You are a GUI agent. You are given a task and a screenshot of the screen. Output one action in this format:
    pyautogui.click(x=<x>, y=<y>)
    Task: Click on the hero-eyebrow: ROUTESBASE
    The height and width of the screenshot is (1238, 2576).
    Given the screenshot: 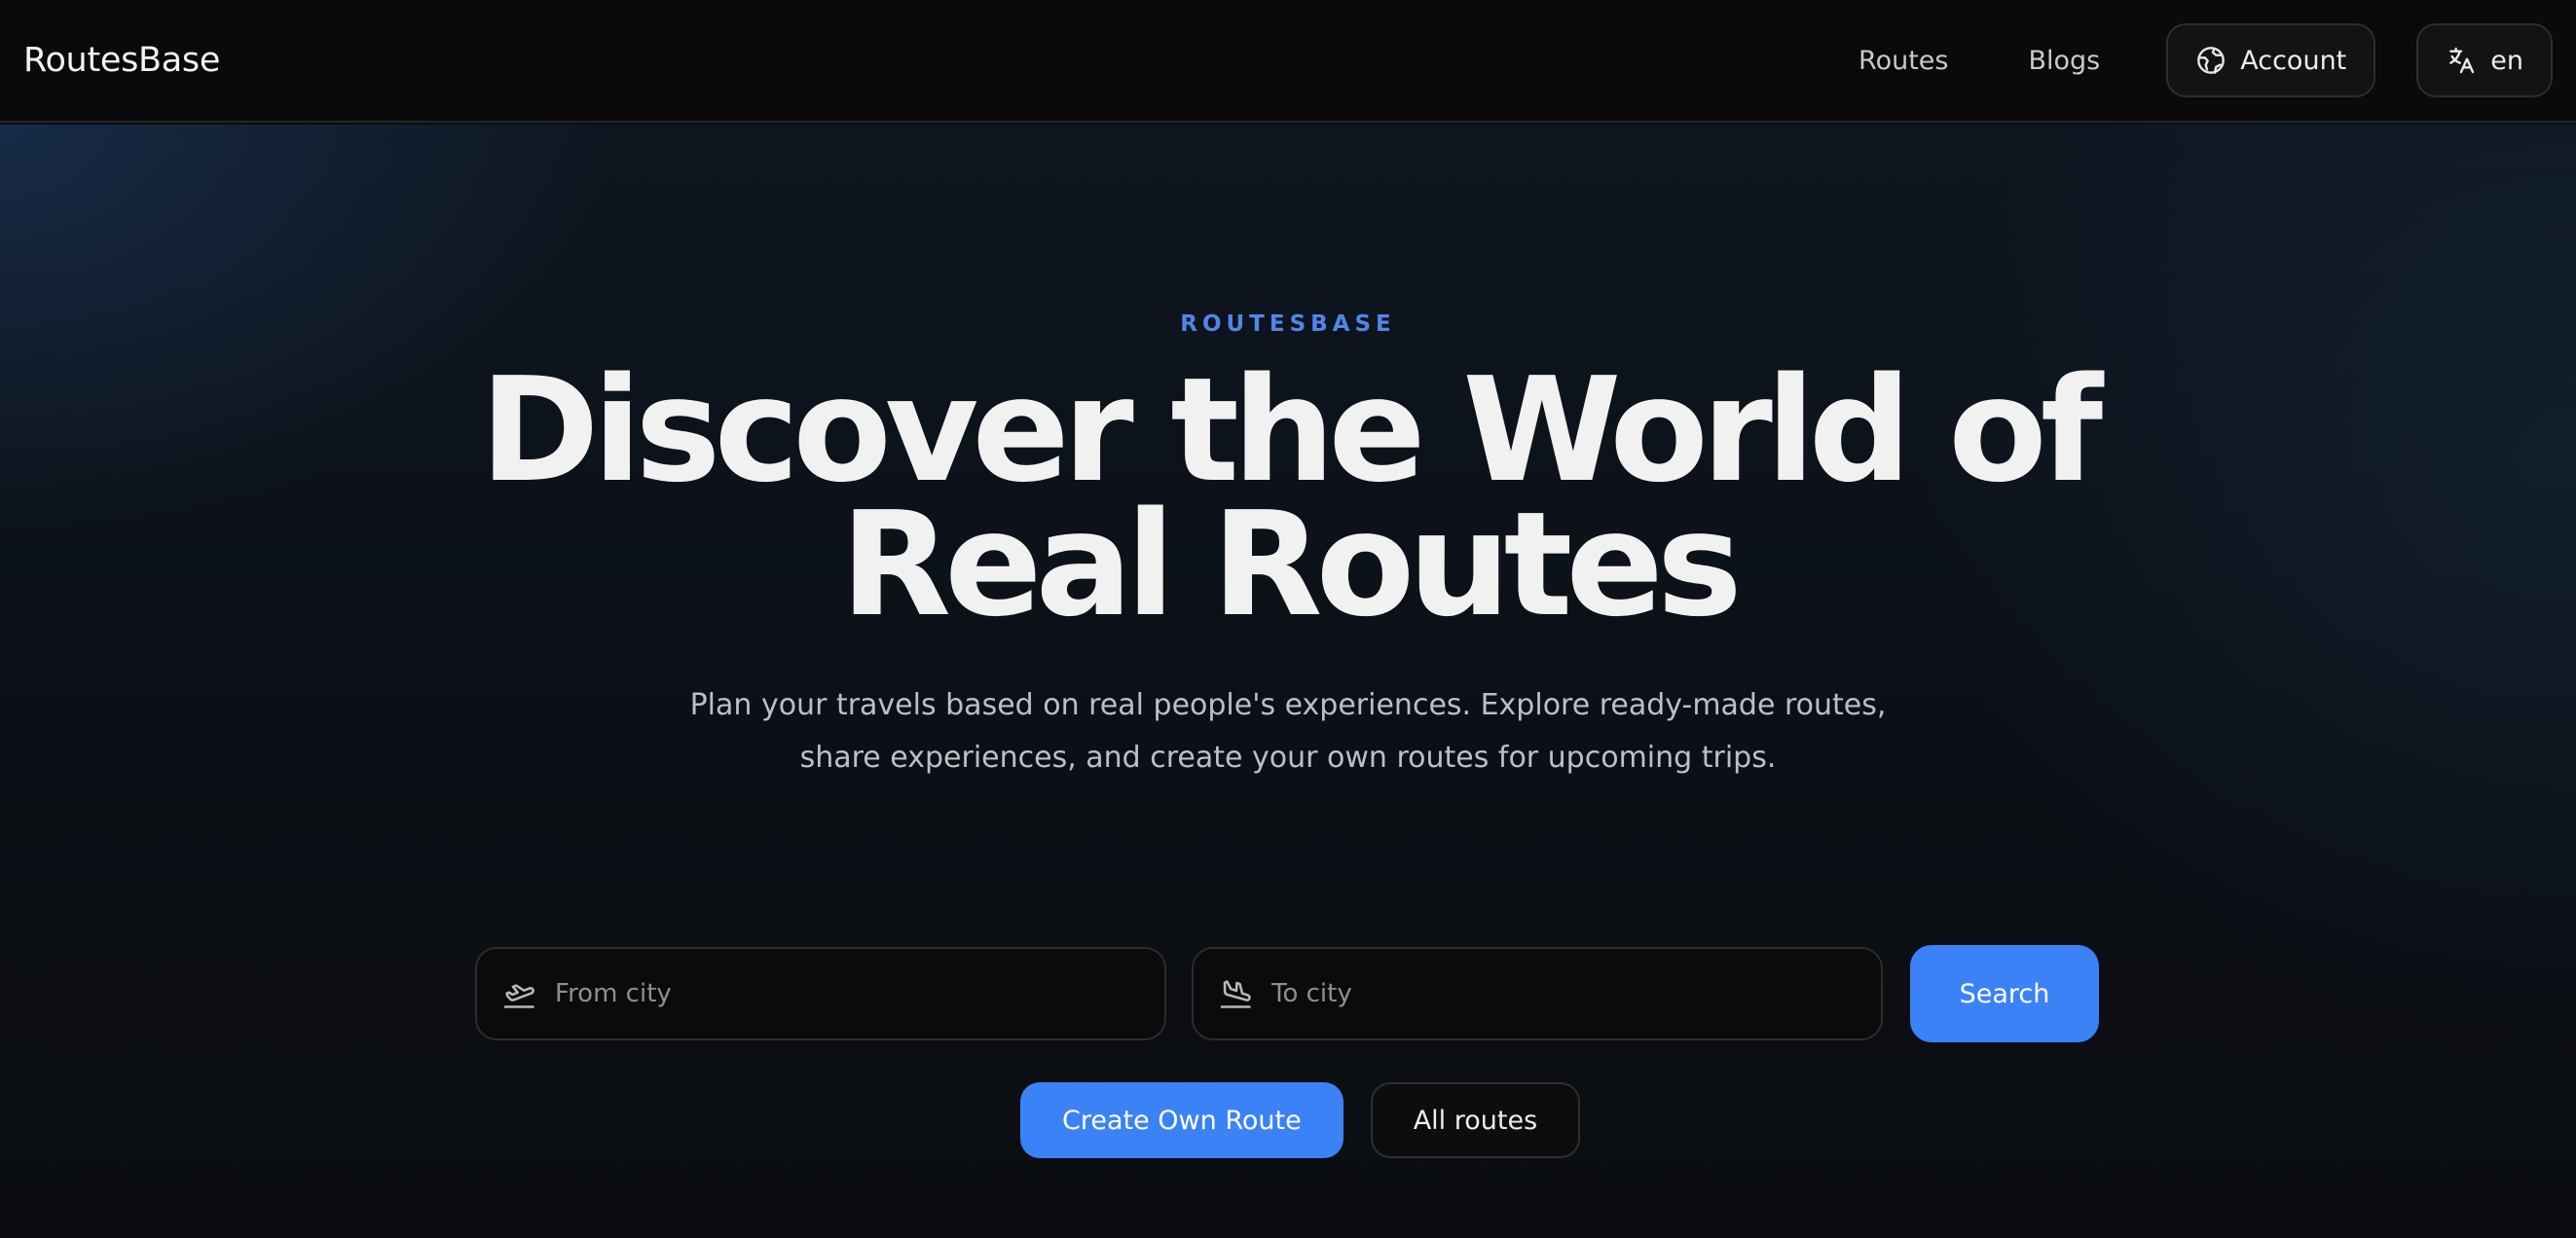 What is the action you would take?
    pyautogui.click(x=1288, y=324)
    